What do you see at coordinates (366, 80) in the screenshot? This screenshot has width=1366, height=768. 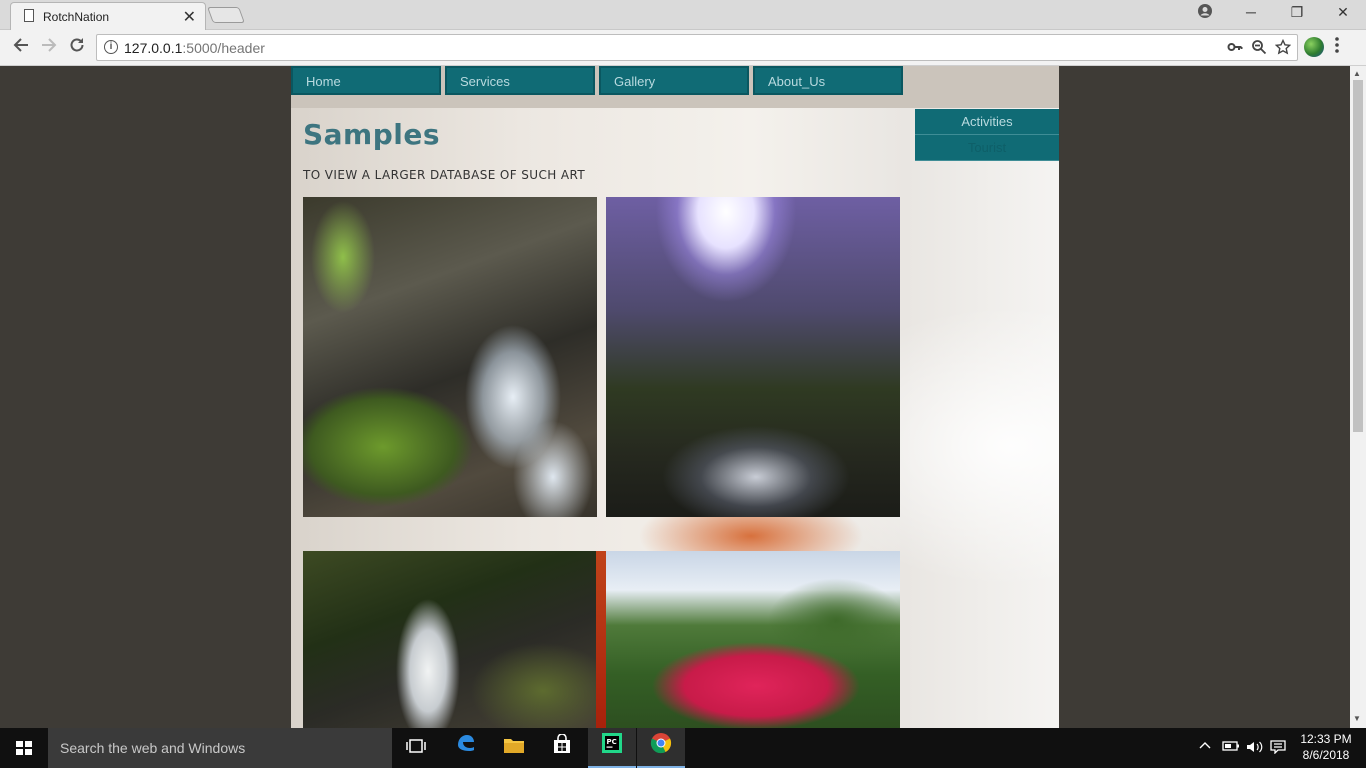 I see `nav-item-home: Home` at bounding box center [366, 80].